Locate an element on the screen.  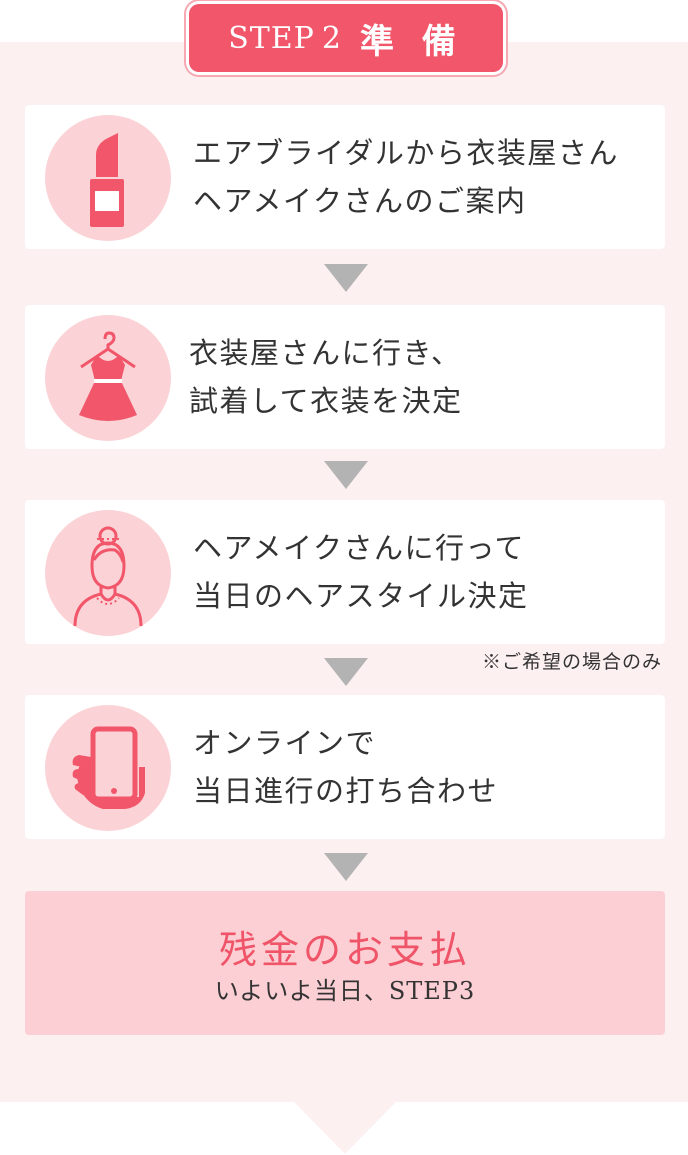
step-text: 衣装屋さんに行き、 試着して衣装を決定 is located at coordinates (422, 377).